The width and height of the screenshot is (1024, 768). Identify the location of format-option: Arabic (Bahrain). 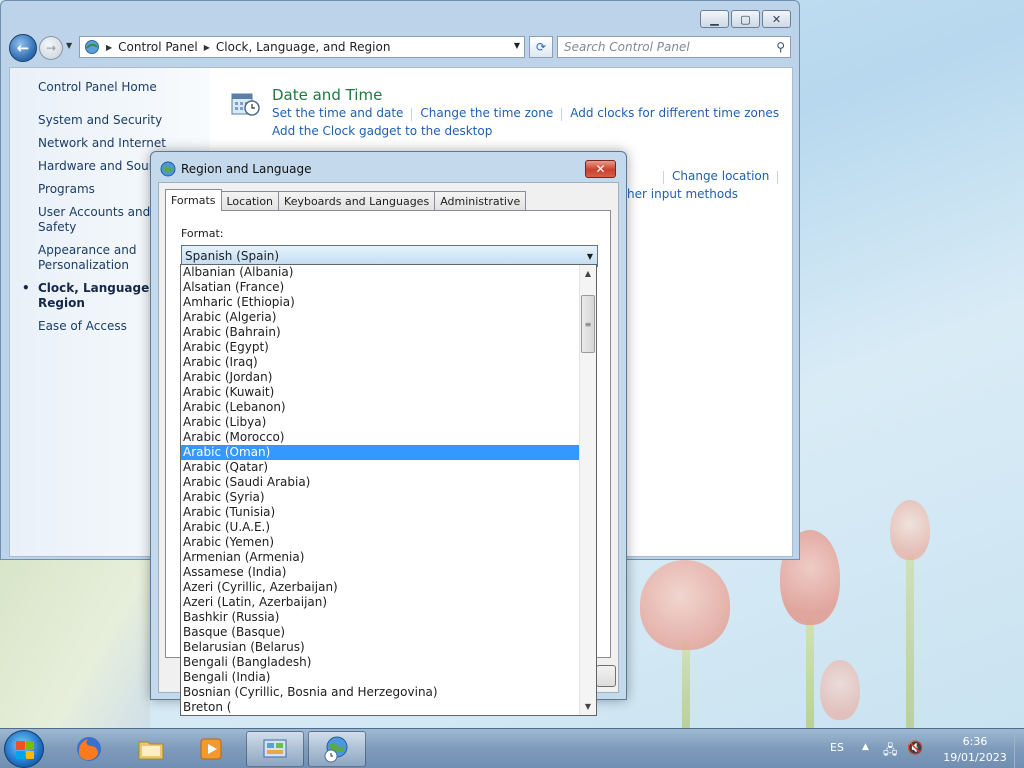
(380, 332).